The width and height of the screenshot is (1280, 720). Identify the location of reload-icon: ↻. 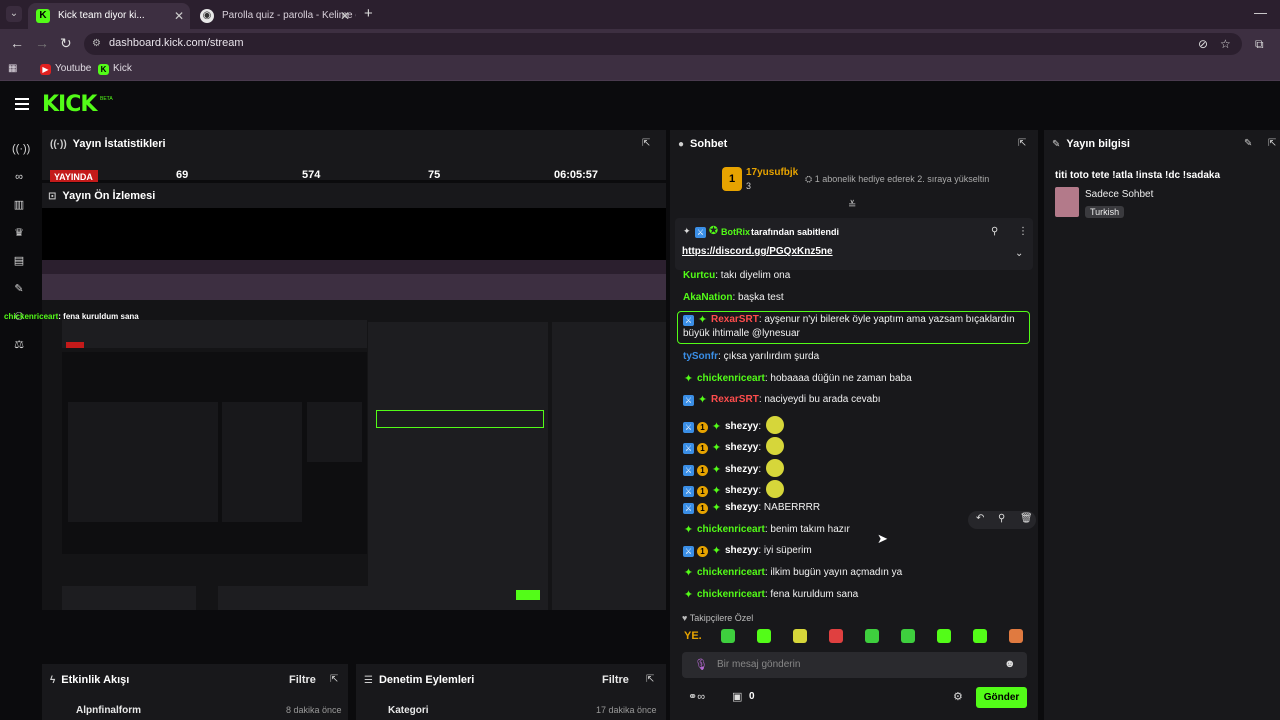
(66, 43).